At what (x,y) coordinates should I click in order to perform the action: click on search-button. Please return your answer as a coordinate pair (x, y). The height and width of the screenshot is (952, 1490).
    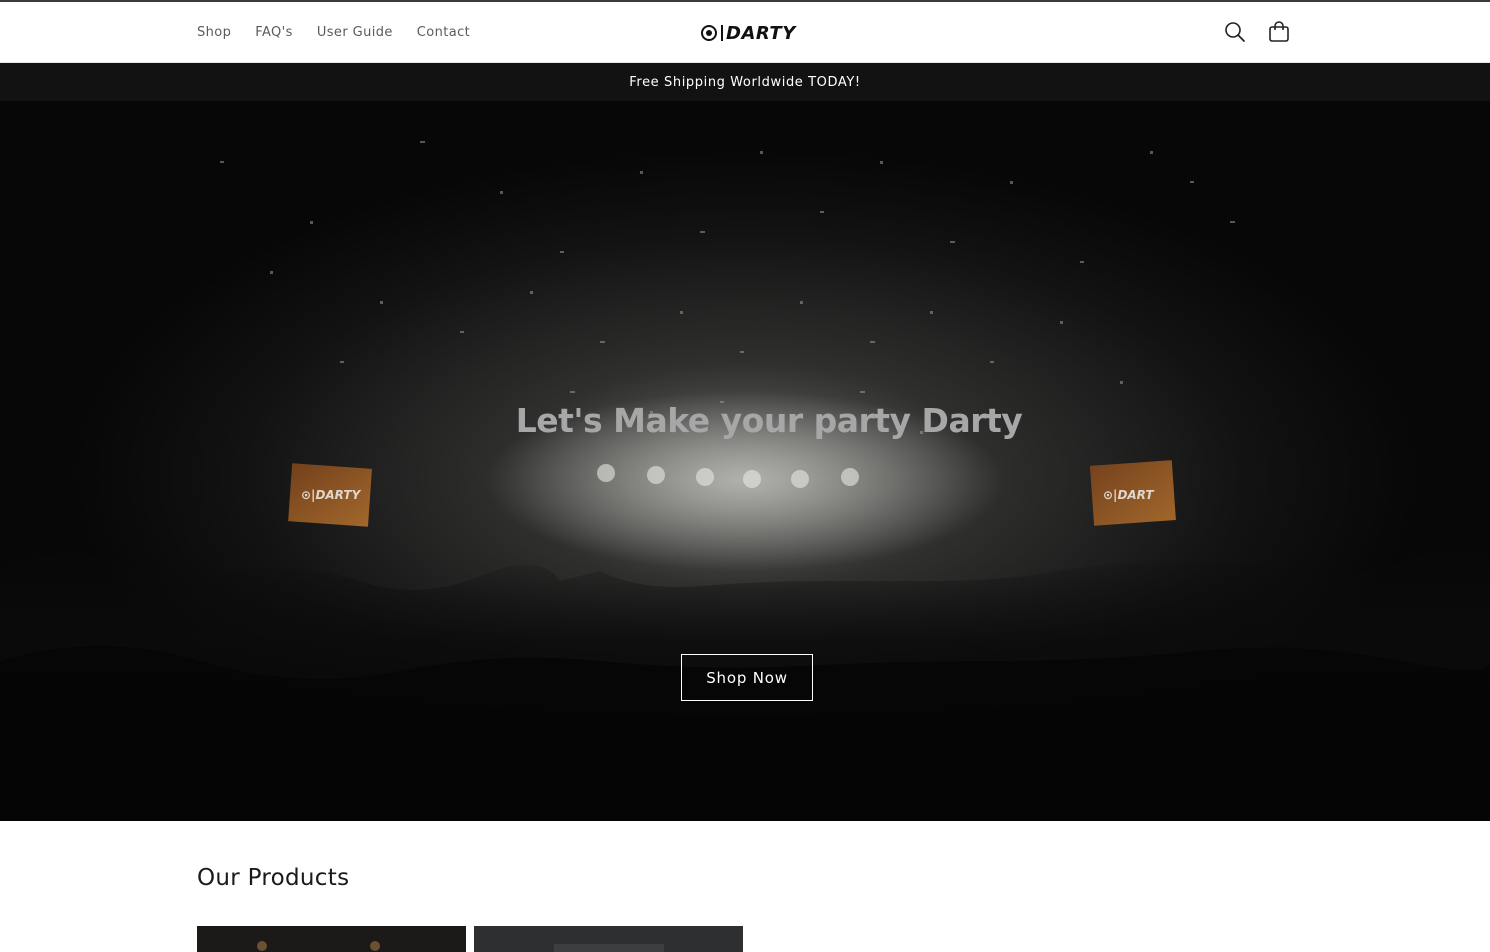
    Looking at the image, I should click on (1235, 32).